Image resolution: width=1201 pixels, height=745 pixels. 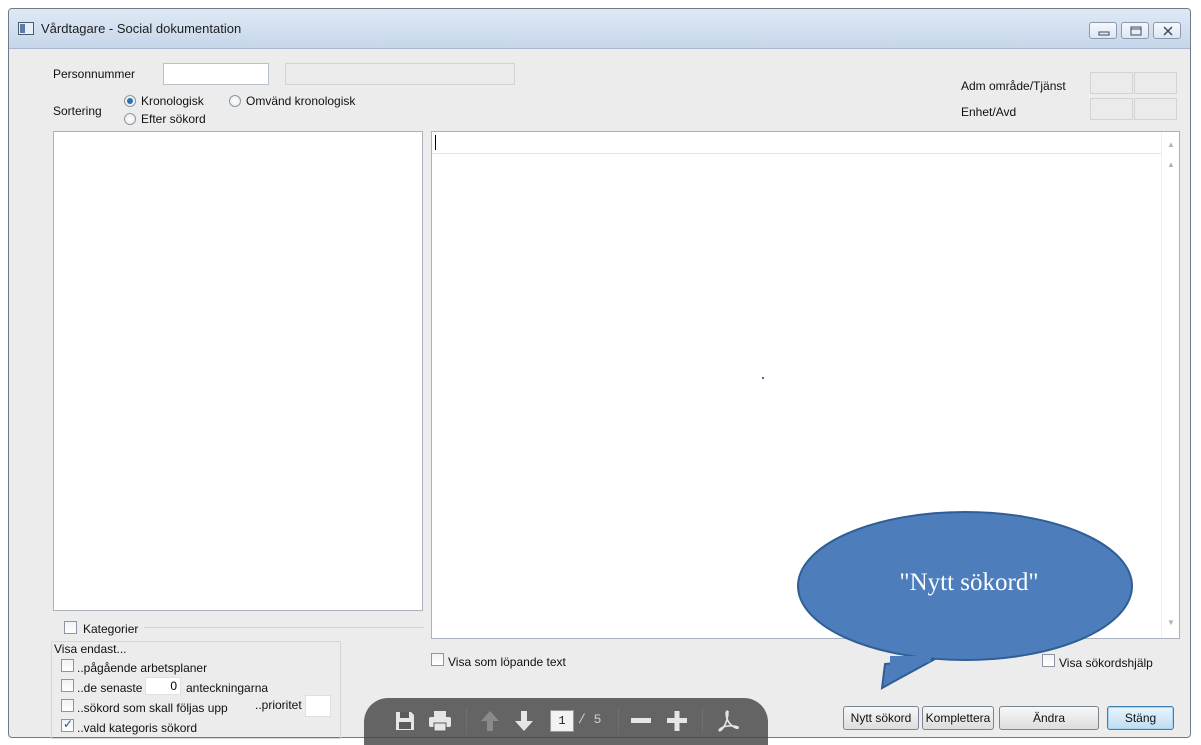 I want to click on sort-option-label: Kronologisk, so click(x=172, y=101).